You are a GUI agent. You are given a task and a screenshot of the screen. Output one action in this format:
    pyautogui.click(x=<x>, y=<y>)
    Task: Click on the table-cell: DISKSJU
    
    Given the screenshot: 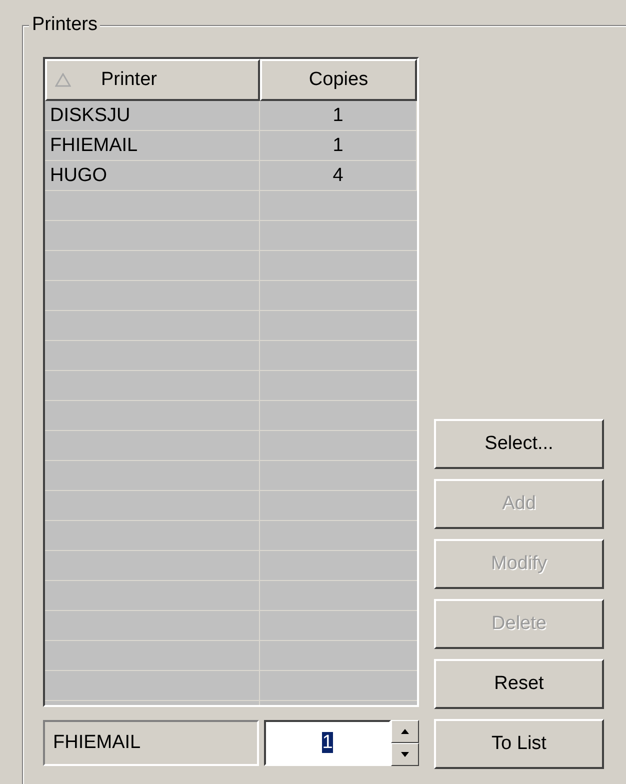 What is the action you would take?
    pyautogui.click(x=152, y=116)
    